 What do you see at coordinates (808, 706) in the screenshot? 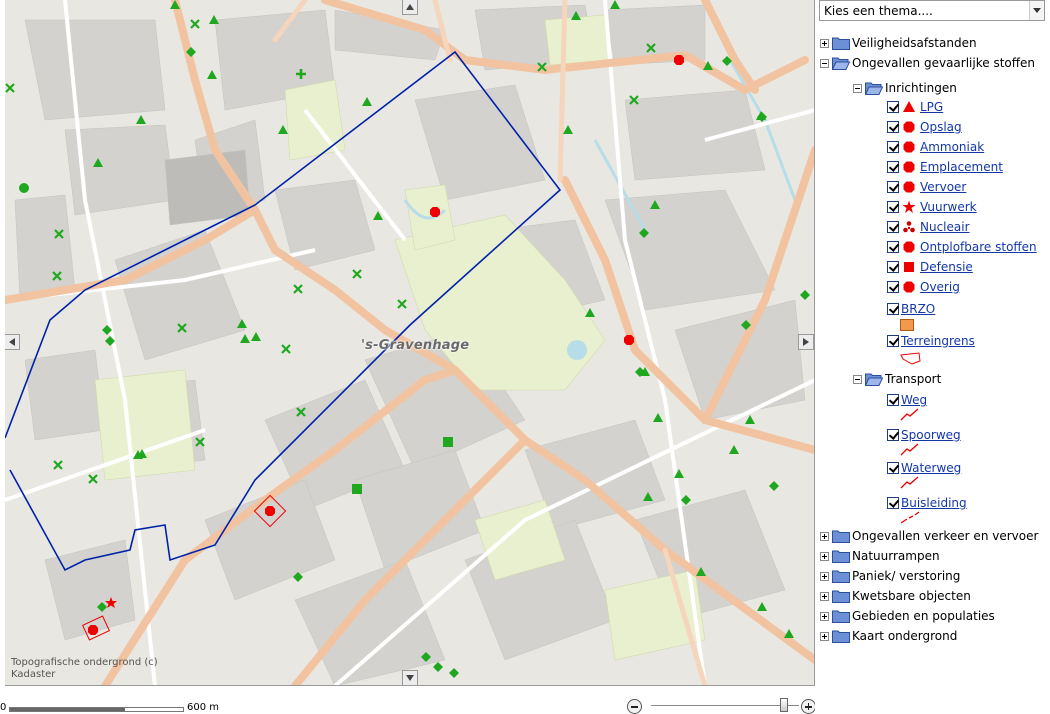
I see `zoom-in-button` at bounding box center [808, 706].